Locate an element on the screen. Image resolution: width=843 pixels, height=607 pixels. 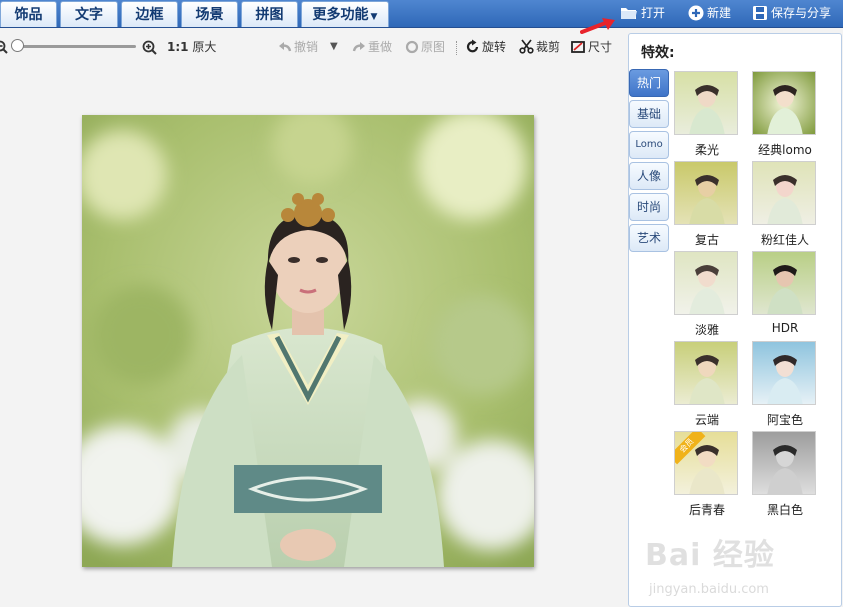
tab-label: 边框 is located at coordinates (149, 15).